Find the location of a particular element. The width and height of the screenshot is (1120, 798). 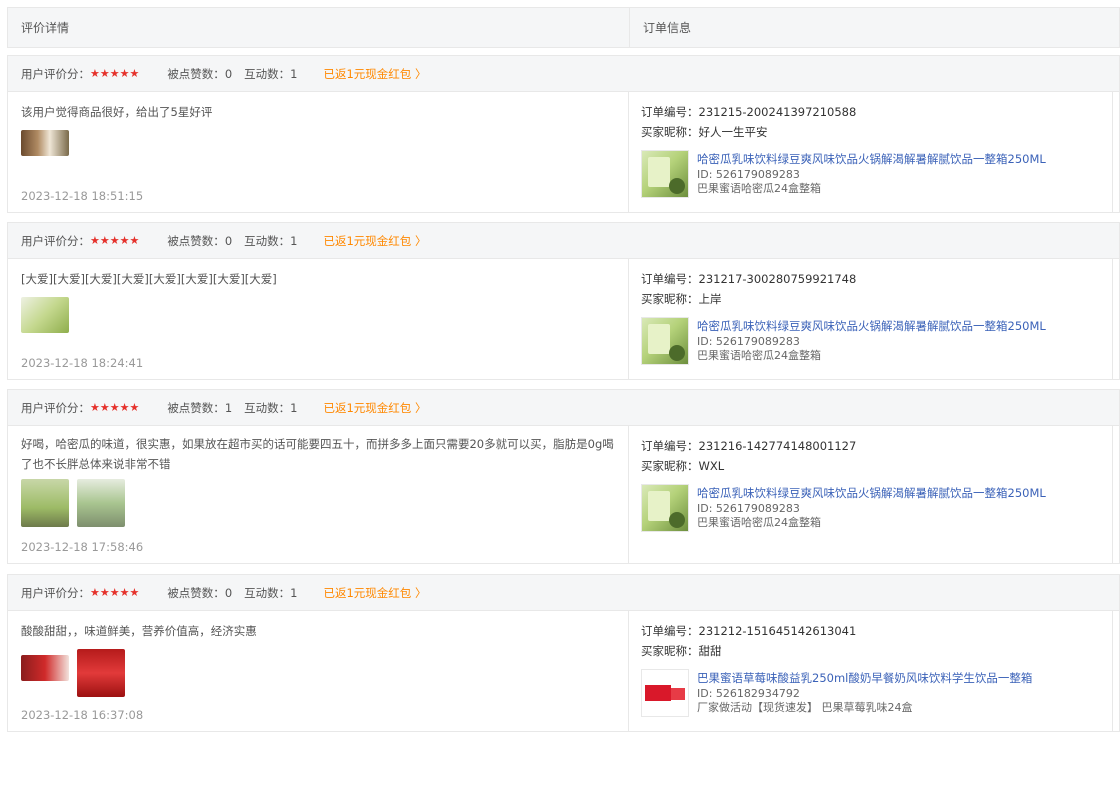

review-timestamp: 2023-12-18 18:24:41 is located at coordinates (82, 363).